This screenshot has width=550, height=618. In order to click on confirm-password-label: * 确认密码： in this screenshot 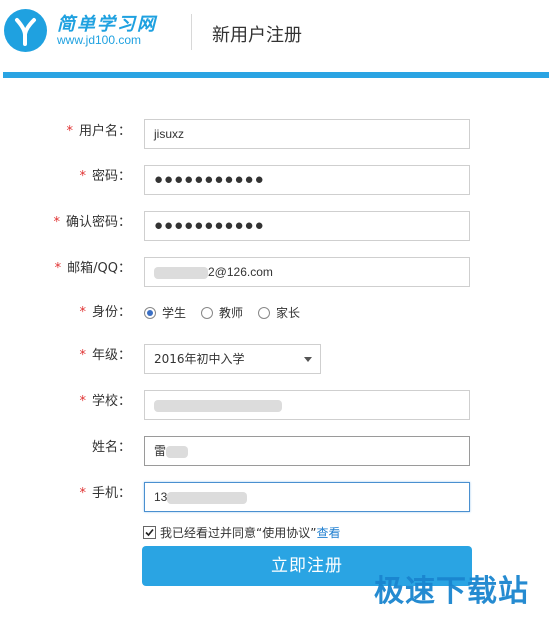, I will do `click(92, 222)`.